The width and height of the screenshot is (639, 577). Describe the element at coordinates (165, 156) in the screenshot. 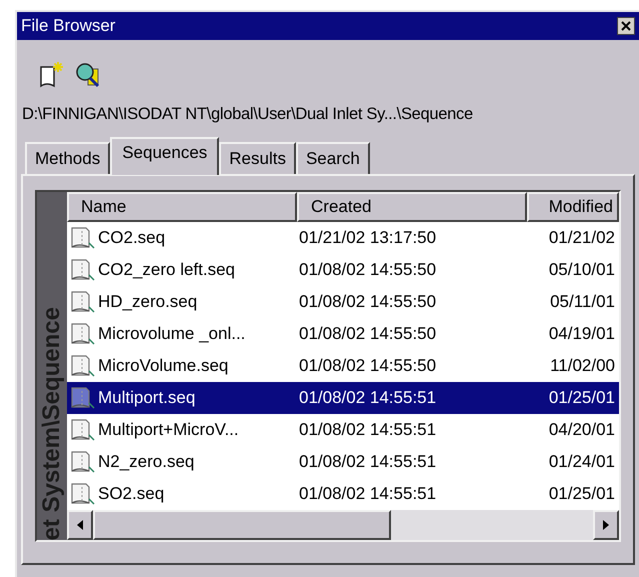

I see `tab: Sequences` at that location.